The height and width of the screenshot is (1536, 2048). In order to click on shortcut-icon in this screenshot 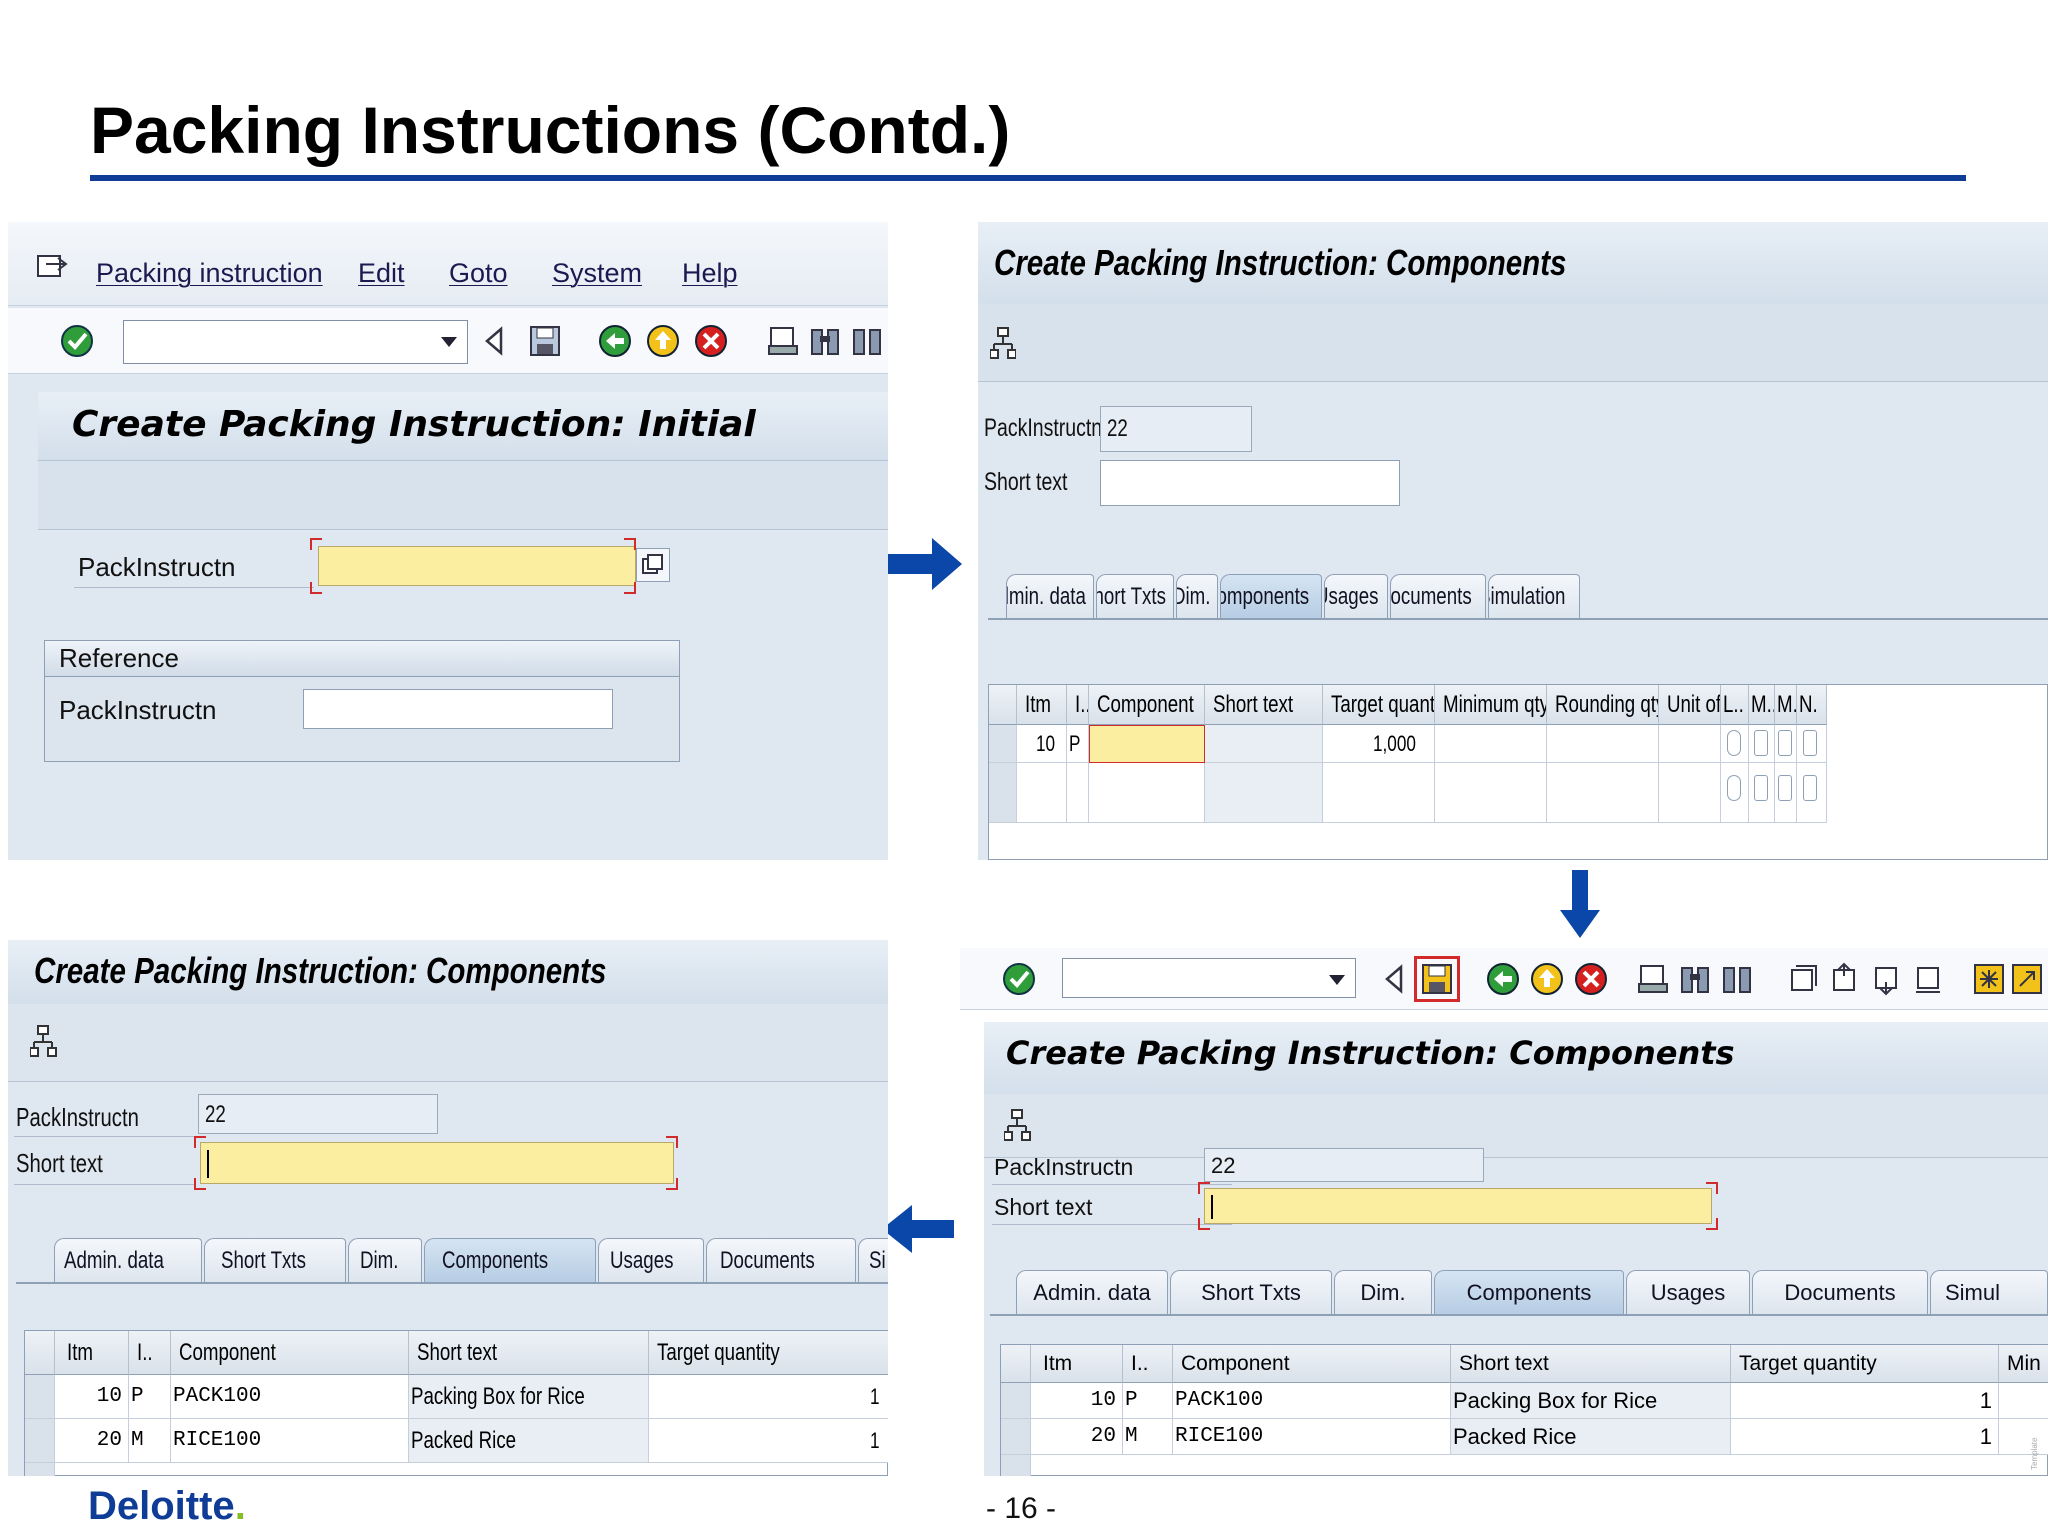, I will do `click(2027, 979)`.